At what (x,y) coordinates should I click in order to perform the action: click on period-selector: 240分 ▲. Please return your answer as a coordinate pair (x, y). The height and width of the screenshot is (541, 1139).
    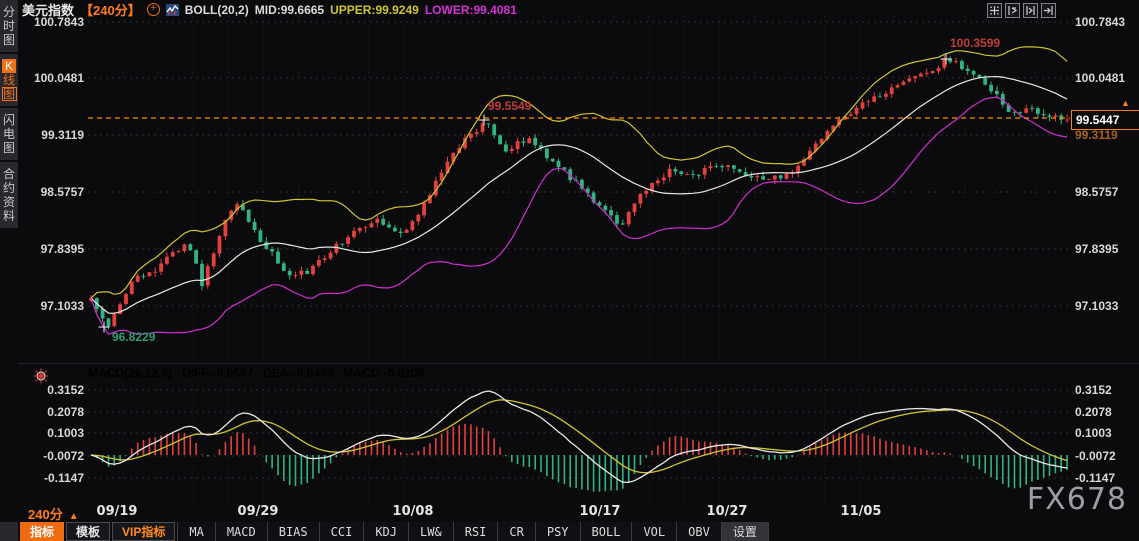
    Looking at the image, I should click on (53, 513).